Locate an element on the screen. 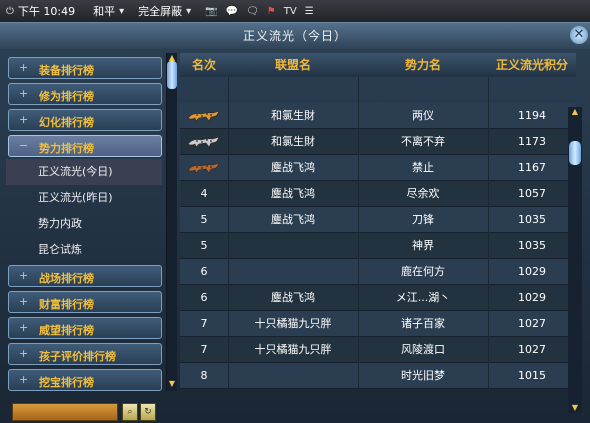  table-scrollbar: ▲ ▼ is located at coordinates (575, 260).